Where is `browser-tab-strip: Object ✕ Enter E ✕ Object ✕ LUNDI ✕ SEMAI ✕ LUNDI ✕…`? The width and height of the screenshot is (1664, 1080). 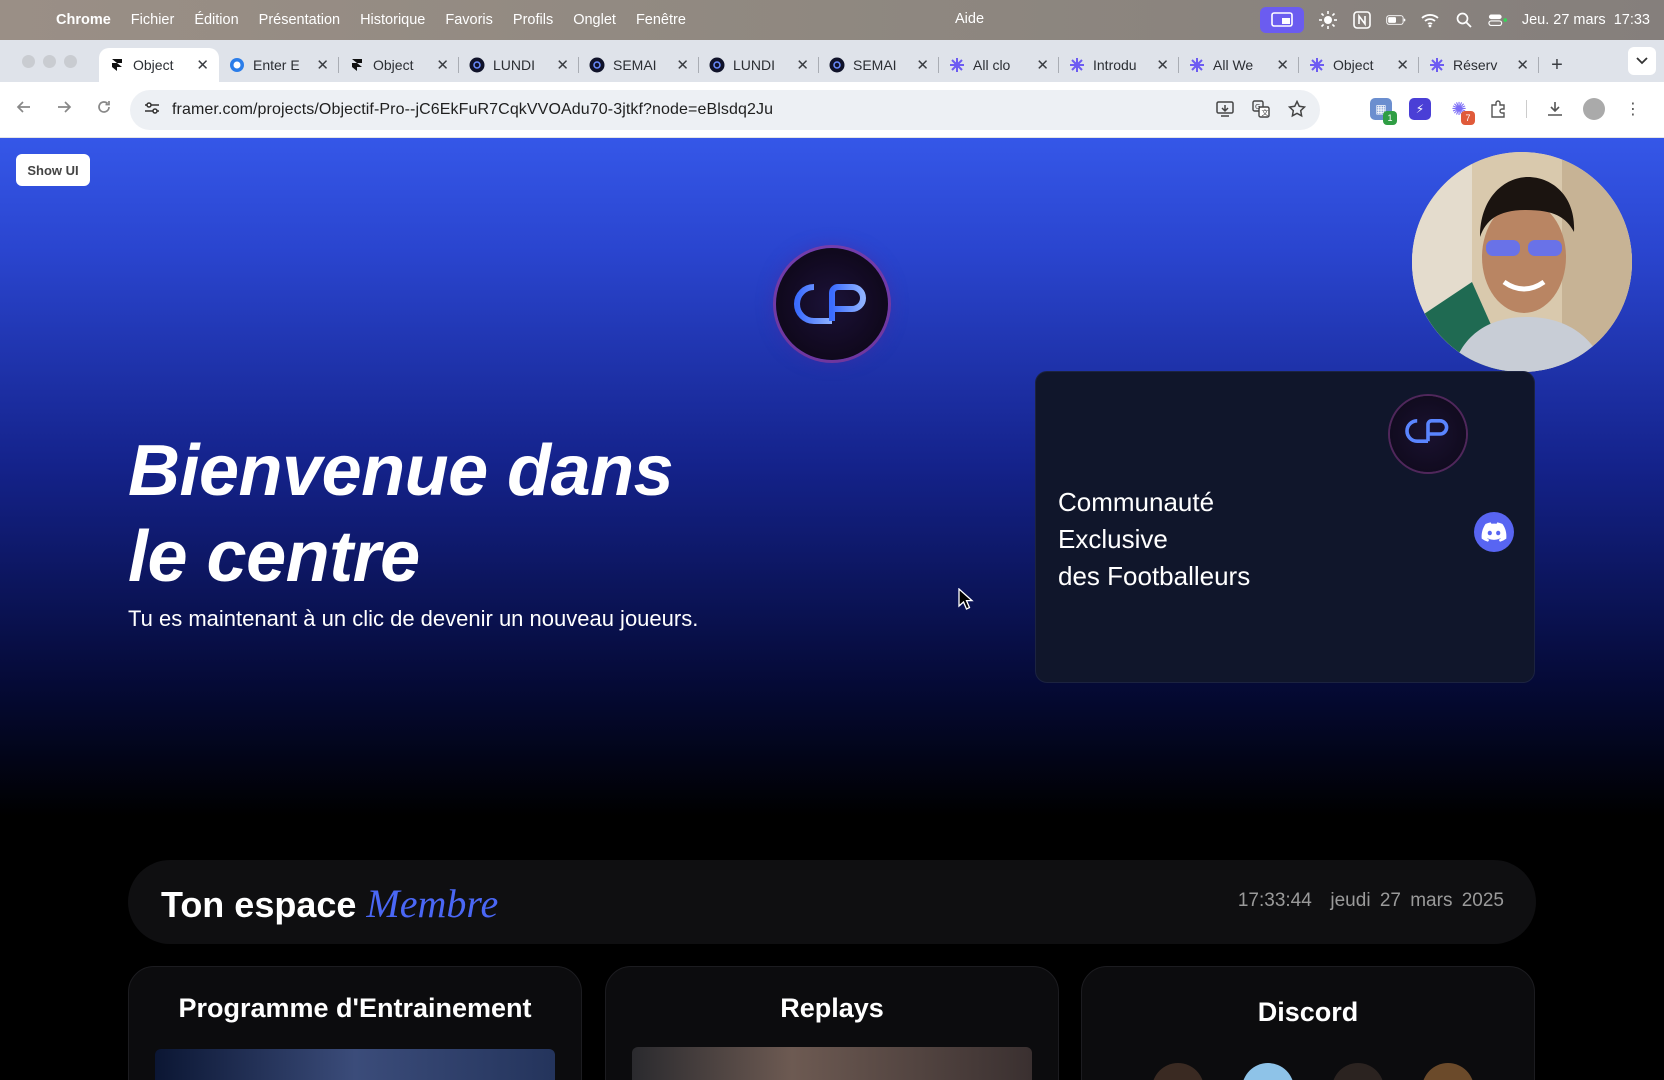 browser-tab-strip: Object ✕ Enter E ✕ Object ✕ LUNDI ✕ SEMAI ✕ LUNDI ✕… is located at coordinates (832, 61).